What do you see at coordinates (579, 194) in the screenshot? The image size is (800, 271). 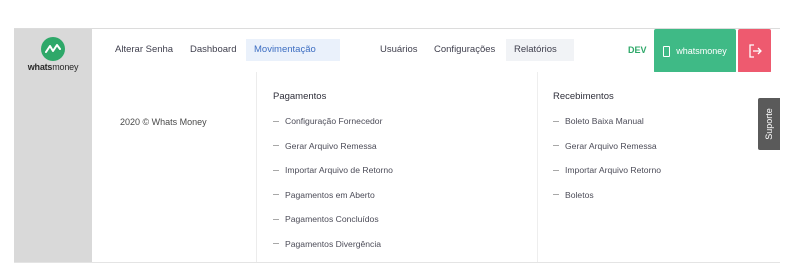 I see `menu-item-label: Boletos` at bounding box center [579, 194].